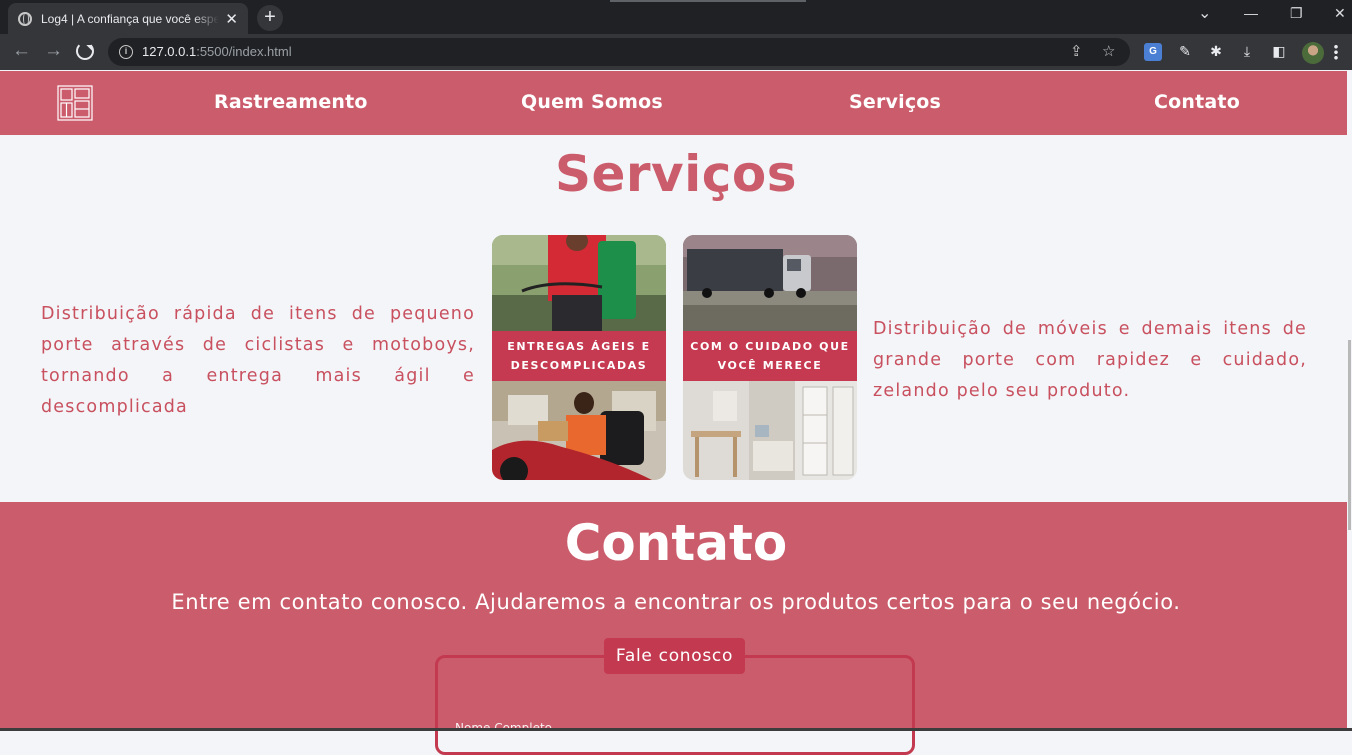 The image size is (1352, 755). I want to click on card-band-small-delivery: ENTREGAS ÁGEIS E DESCOMPLICADAS, so click(579, 356).